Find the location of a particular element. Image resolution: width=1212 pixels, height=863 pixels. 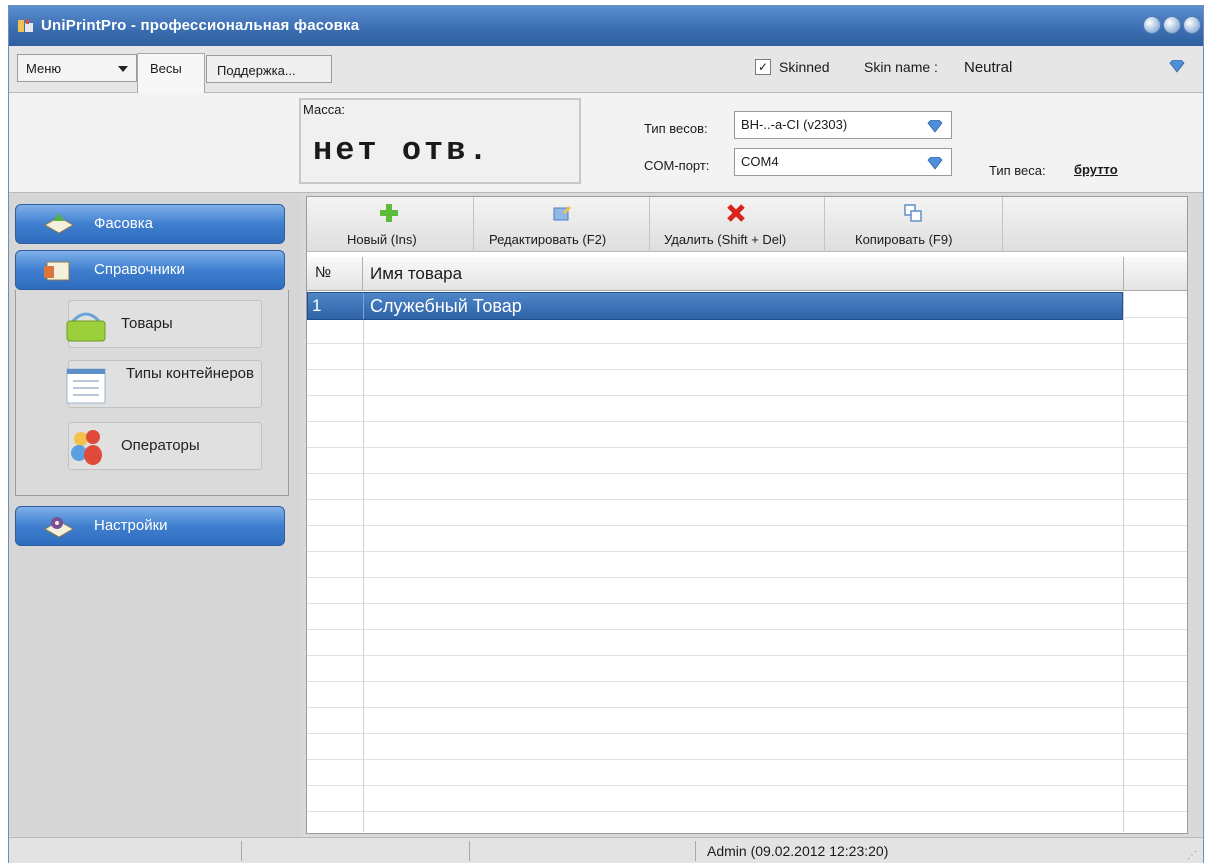

com-port-value: COM4 is located at coordinates (760, 161).